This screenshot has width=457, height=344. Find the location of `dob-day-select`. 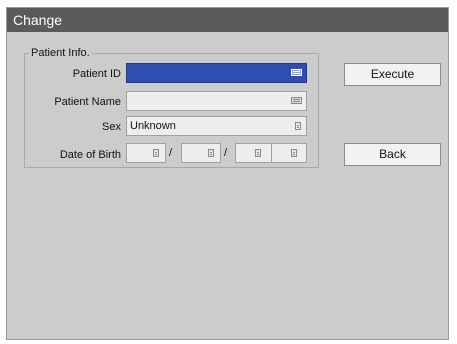

dob-day-select is located at coordinates (201, 153).